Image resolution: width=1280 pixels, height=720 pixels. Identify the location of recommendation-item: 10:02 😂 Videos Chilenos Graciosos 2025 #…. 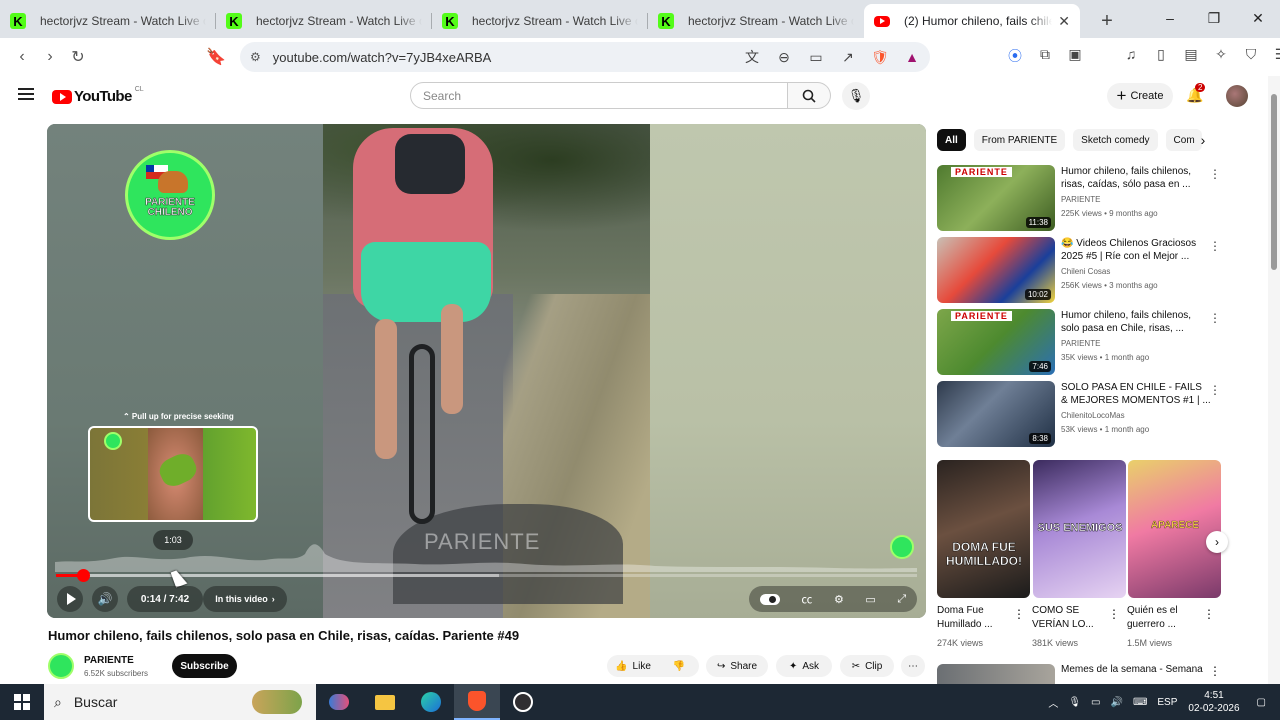
(1097, 270).